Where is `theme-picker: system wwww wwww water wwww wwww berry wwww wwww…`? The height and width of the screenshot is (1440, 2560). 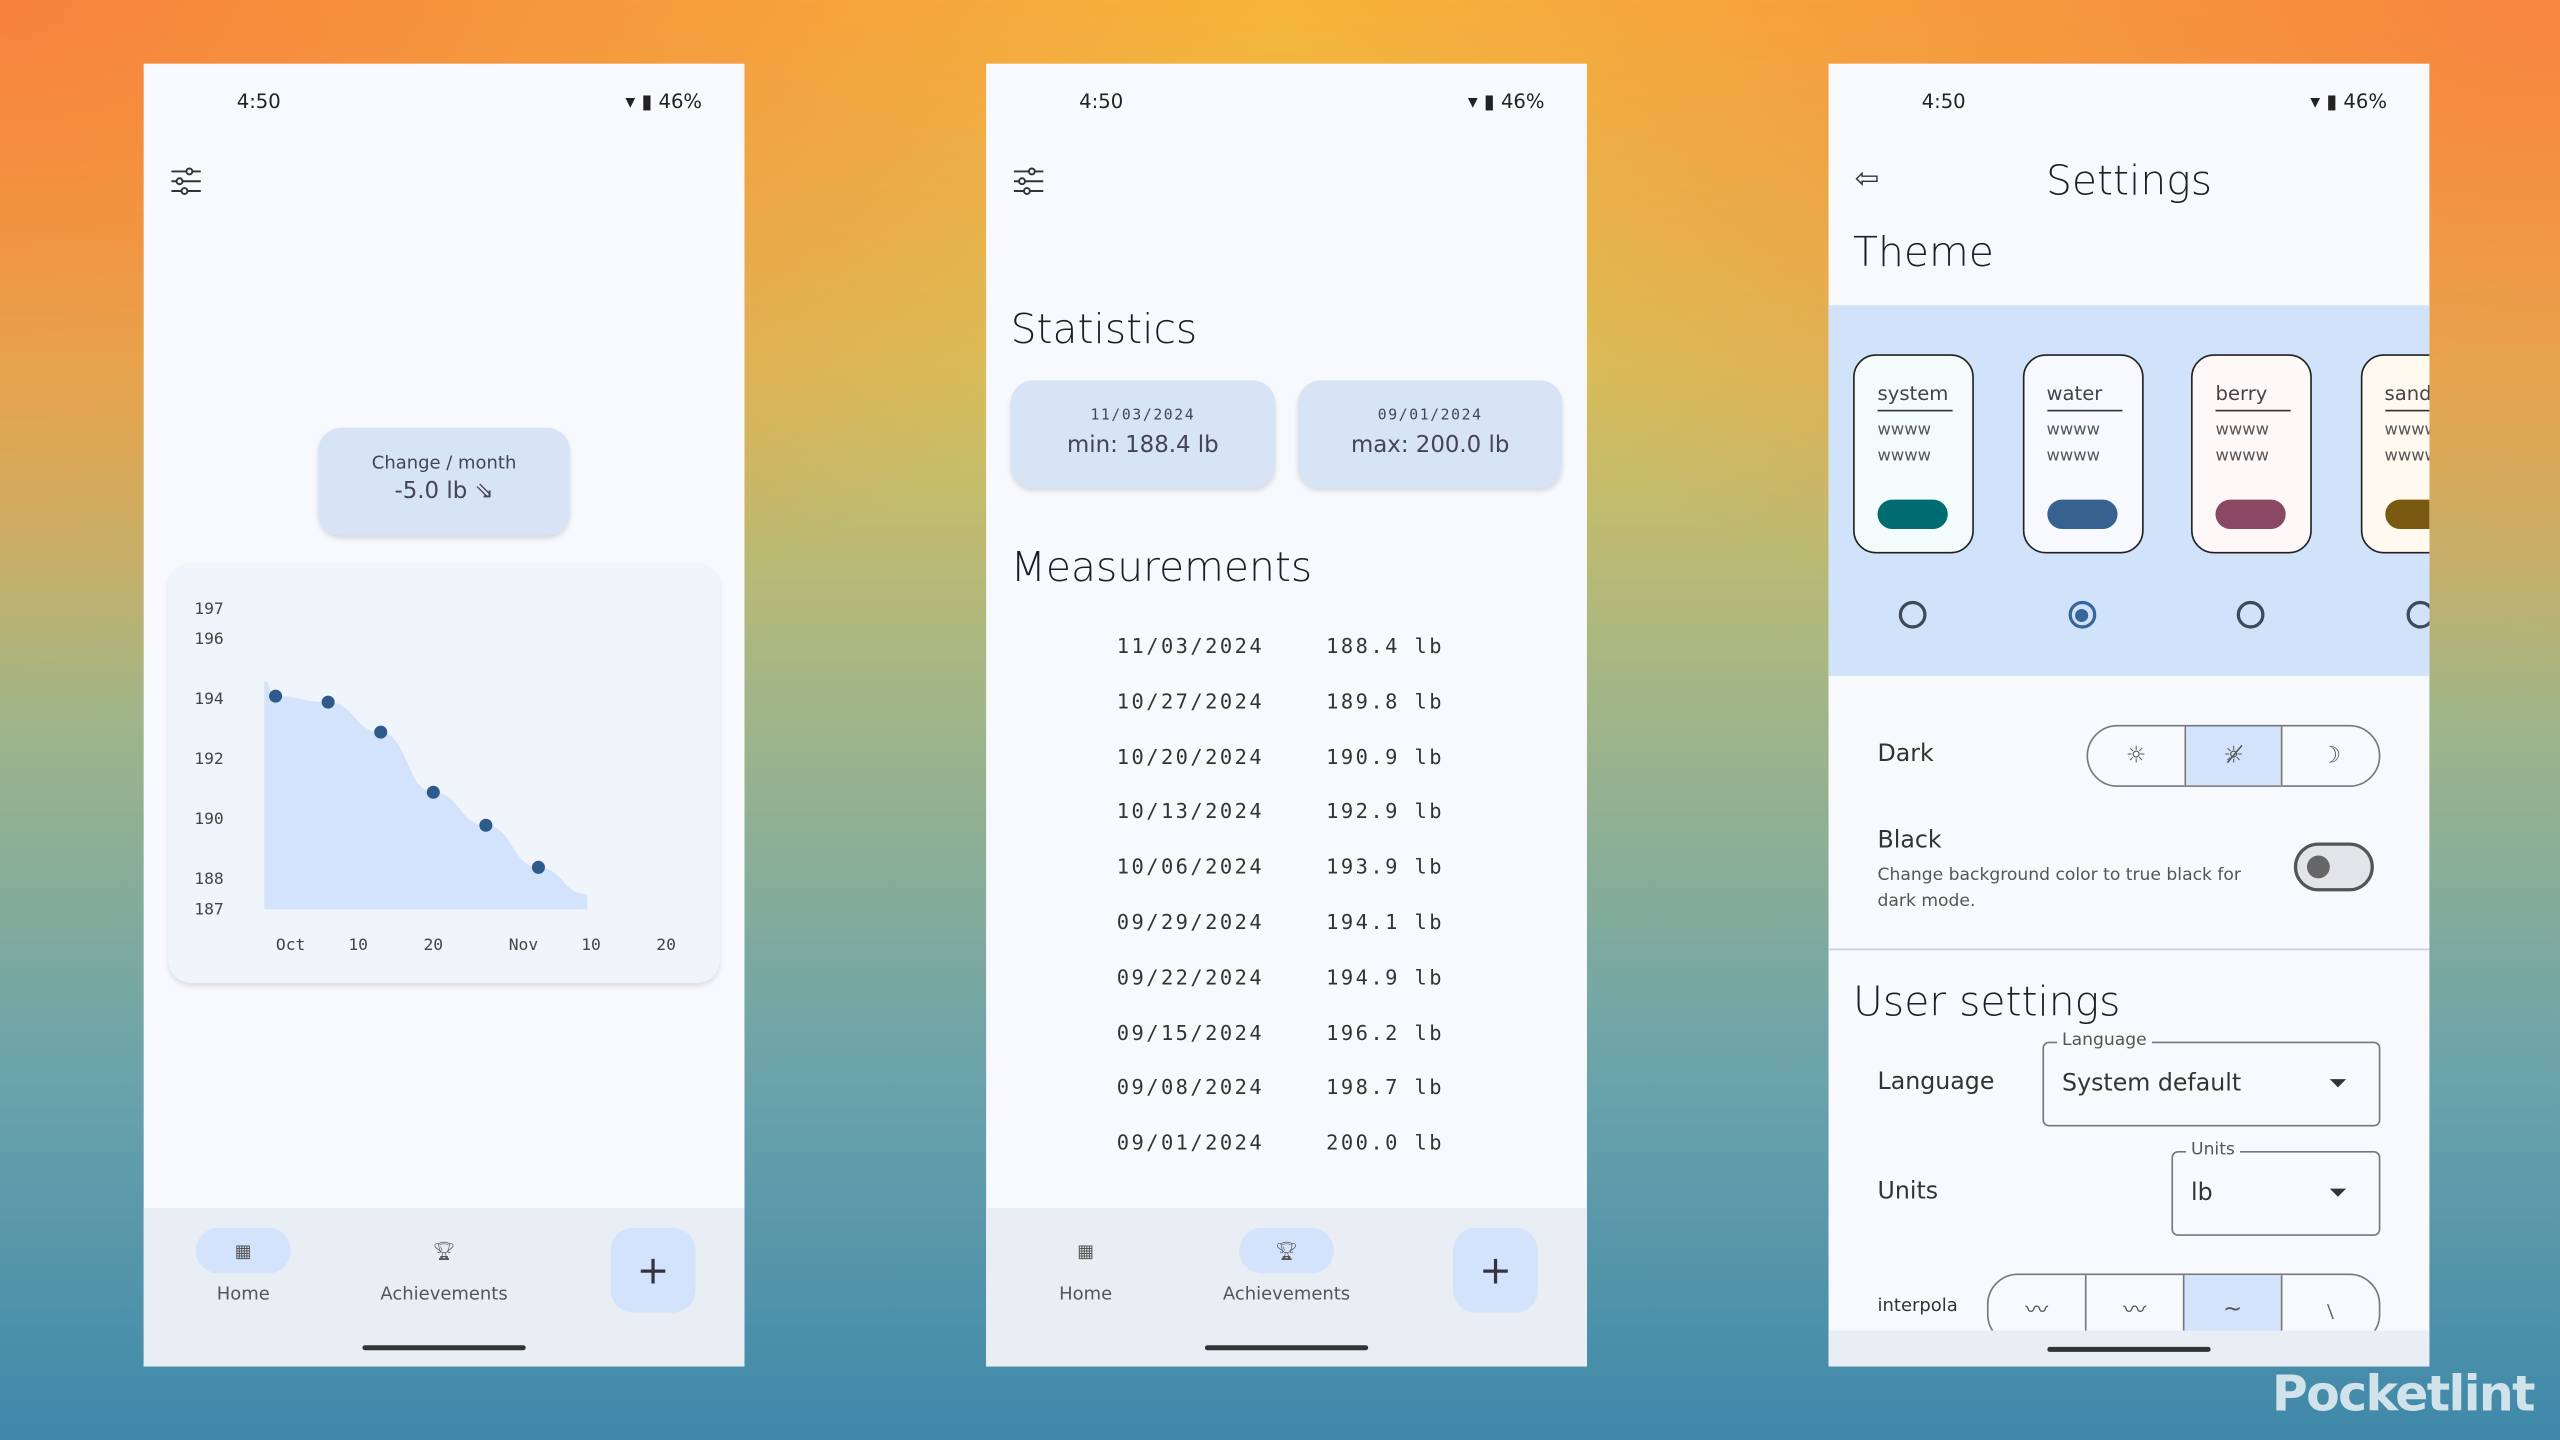 theme-picker: system wwww wwww water wwww wwww berry wwww wwww… is located at coordinates (2129, 490).